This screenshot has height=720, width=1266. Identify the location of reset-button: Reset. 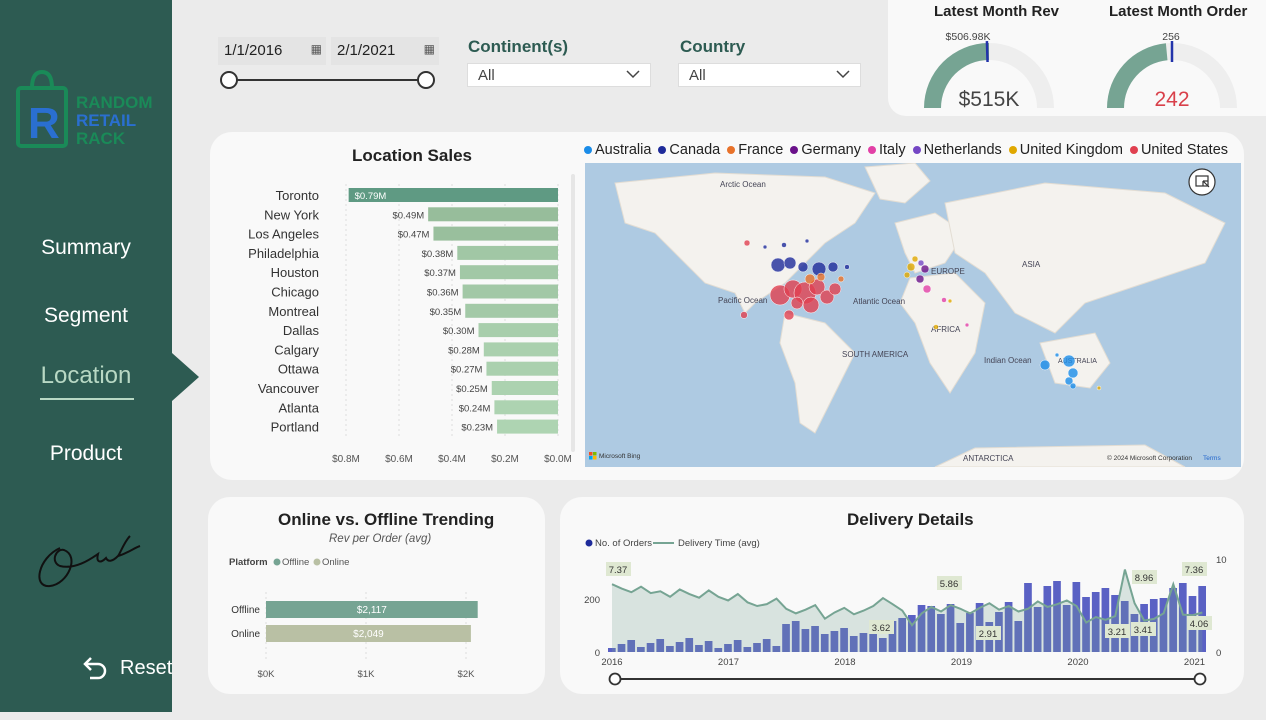
(126, 668).